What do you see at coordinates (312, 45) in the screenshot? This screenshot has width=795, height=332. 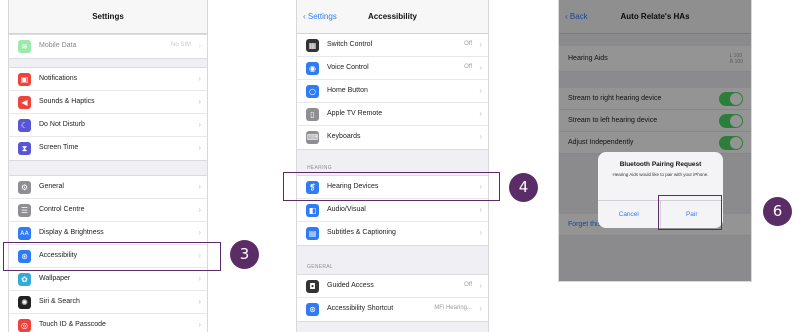 I see `switch-control-icon: ▦` at bounding box center [312, 45].